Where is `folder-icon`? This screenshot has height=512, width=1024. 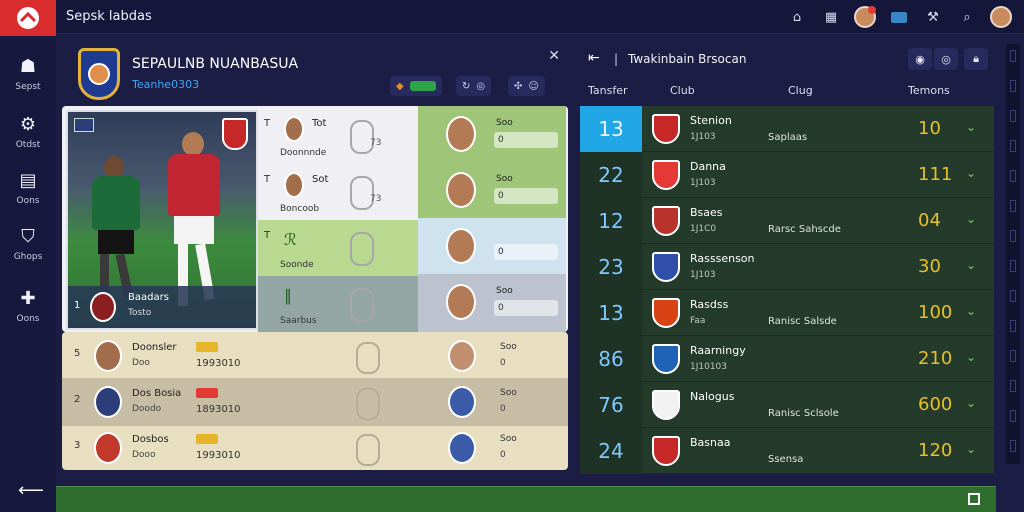
folder-icon is located at coordinates (899, 17).